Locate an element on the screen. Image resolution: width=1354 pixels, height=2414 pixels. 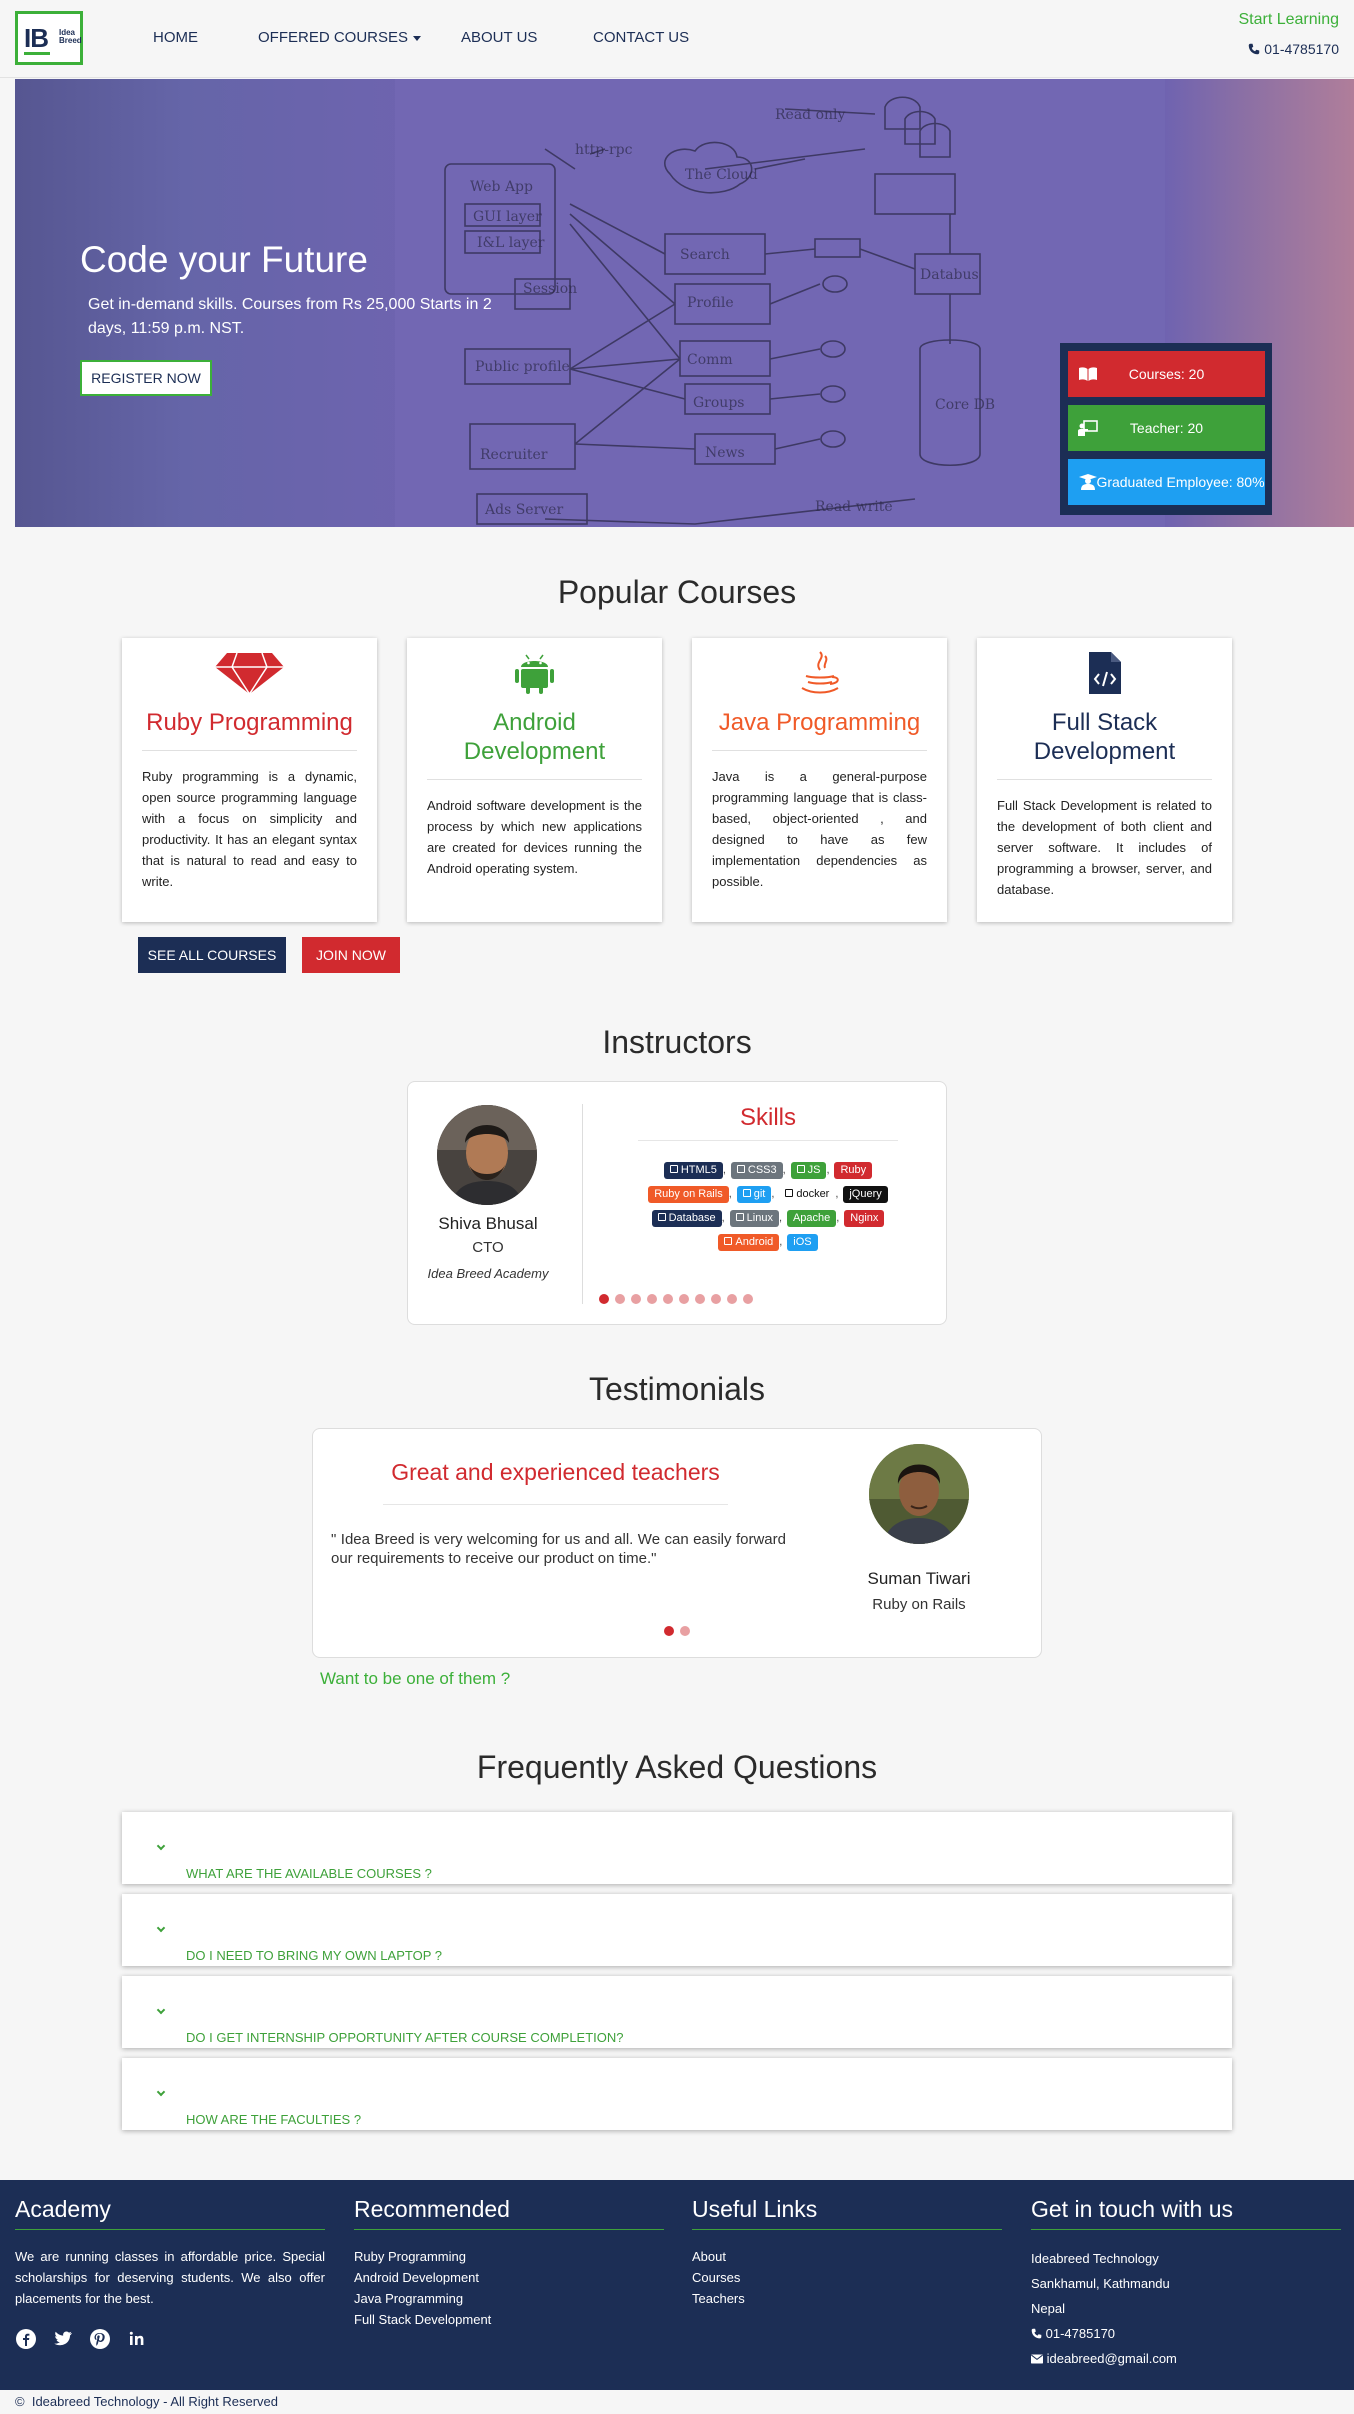
footer-address-line2: Nepal is located at coordinates (1048, 2308).